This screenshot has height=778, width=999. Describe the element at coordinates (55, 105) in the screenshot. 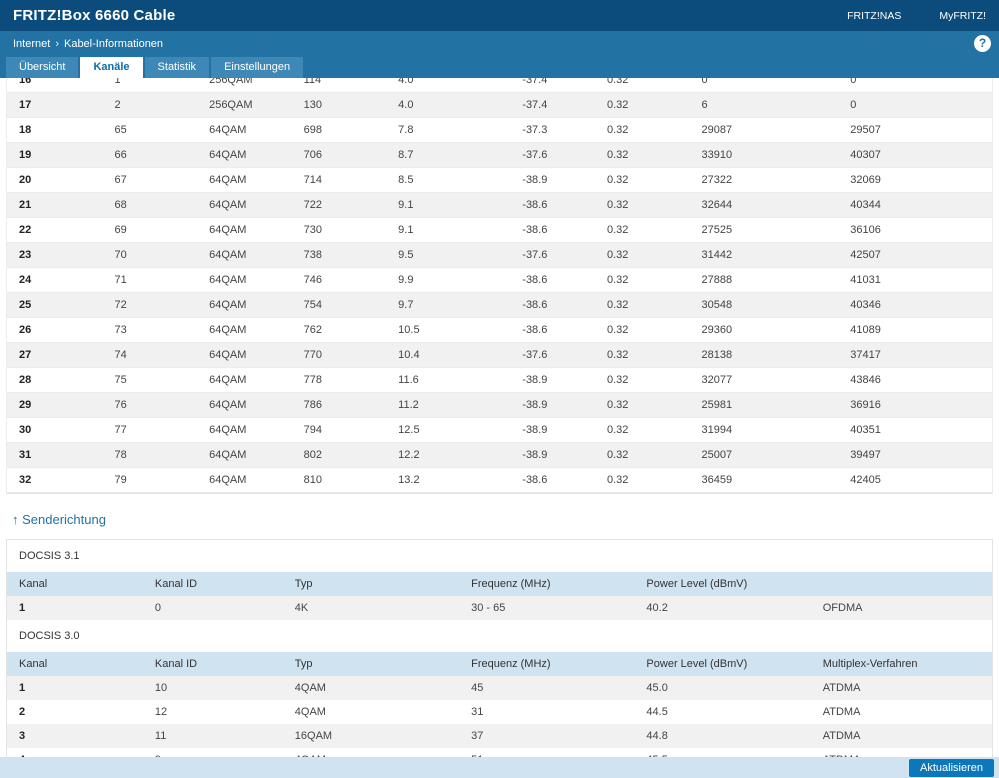

I see `cell: 17` at that location.